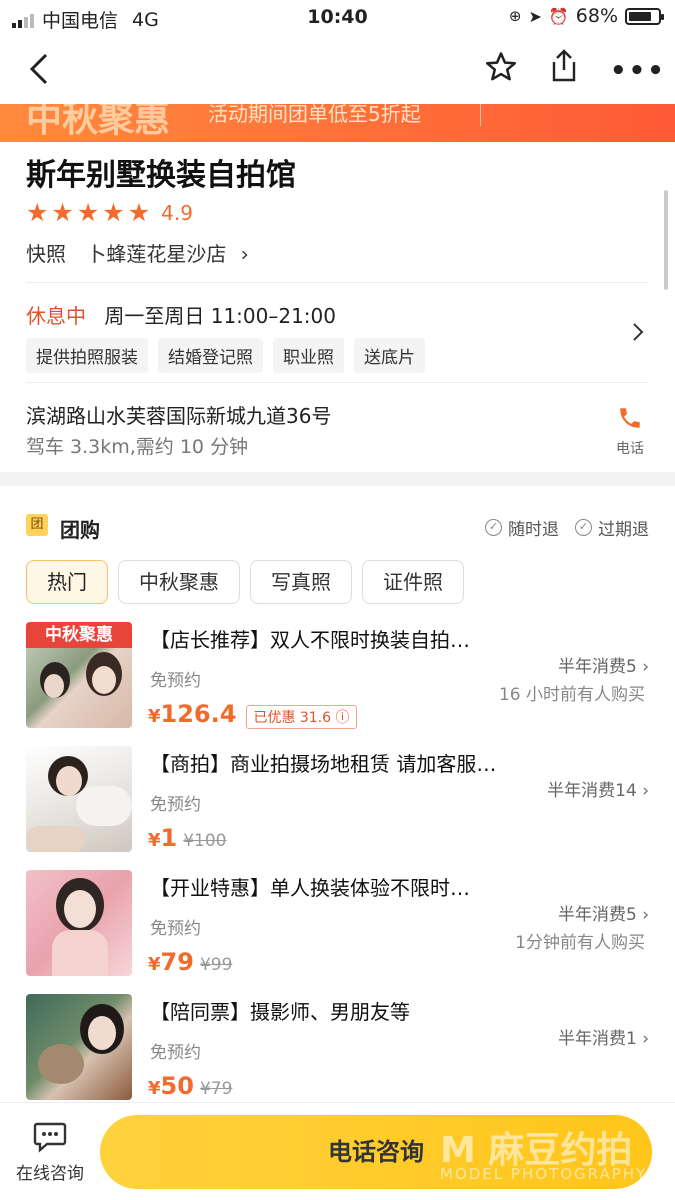 Image resolution: width=675 pixels, height=1200 pixels. I want to click on service-tag: 结婚登记照, so click(210, 355).